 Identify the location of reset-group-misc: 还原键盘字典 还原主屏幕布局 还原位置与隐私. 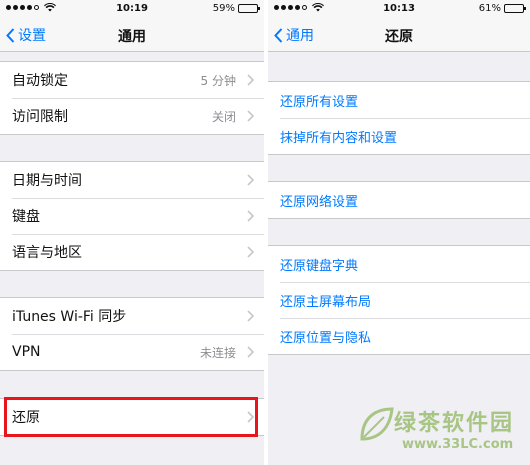
(399, 300).